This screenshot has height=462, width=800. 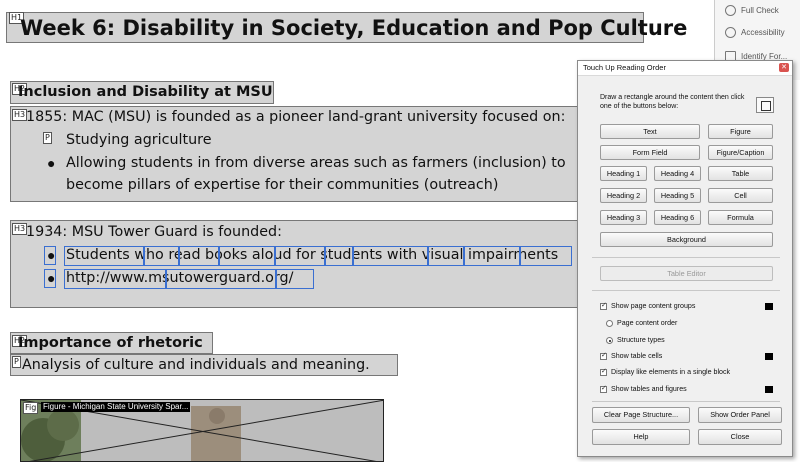 What do you see at coordinates (784, 67) in the screenshot?
I see `close-icon: ✕` at bounding box center [784, 67].